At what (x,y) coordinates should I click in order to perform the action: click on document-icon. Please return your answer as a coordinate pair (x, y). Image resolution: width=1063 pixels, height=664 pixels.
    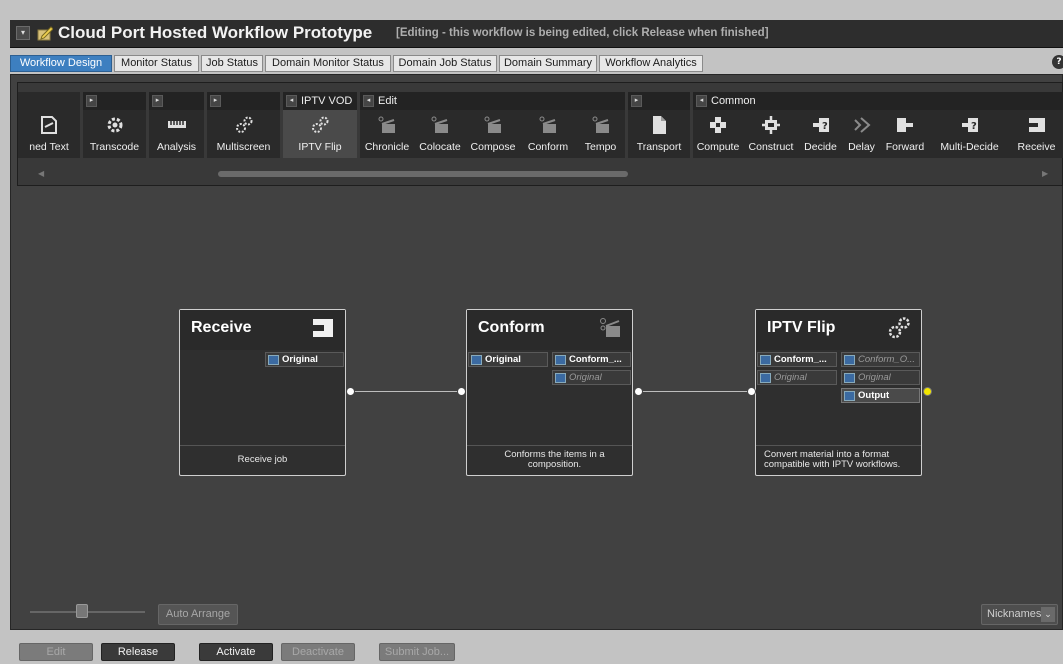
    Looking at the image, I should click on (659, 125).